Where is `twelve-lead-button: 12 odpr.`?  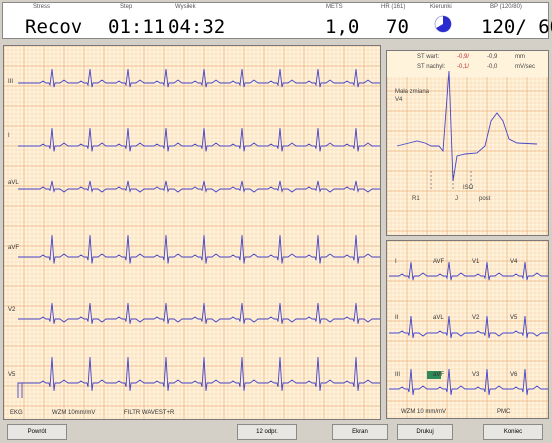
twelve-lead-button: 12 odpr. is located at coordinates (267, 432).